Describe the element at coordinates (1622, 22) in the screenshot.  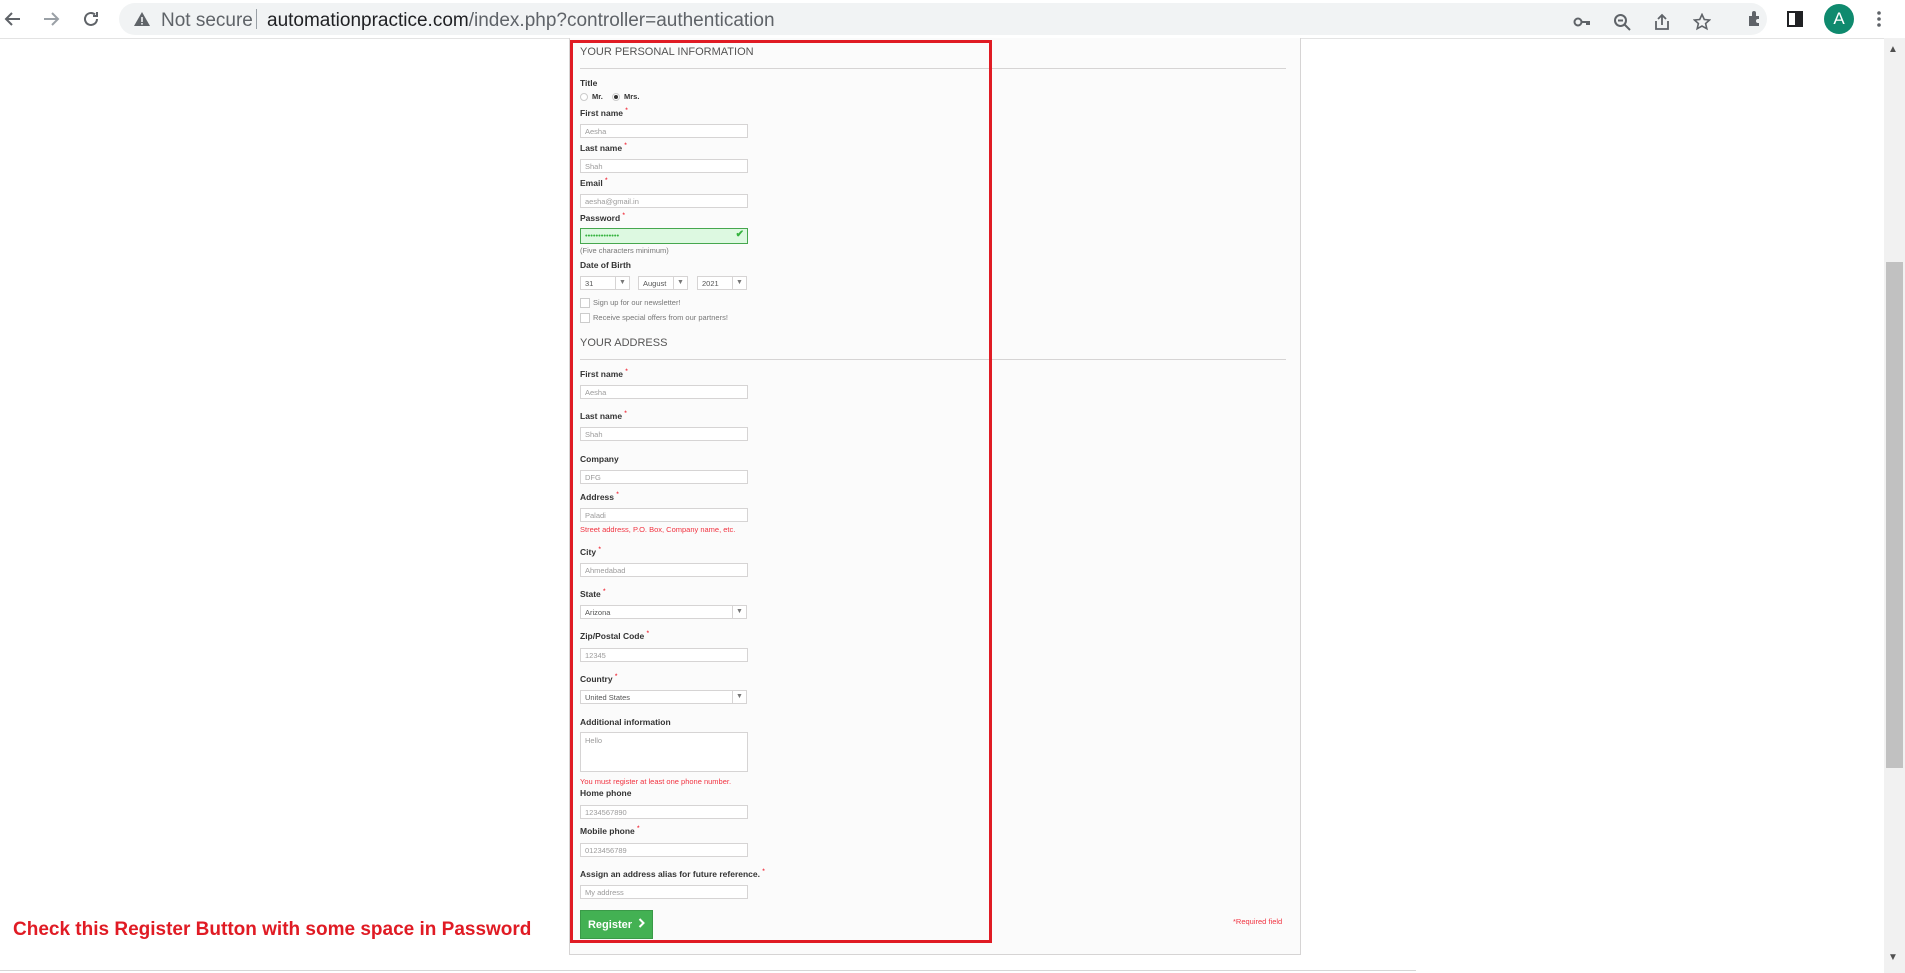
I see `zoom-icon` at that location.